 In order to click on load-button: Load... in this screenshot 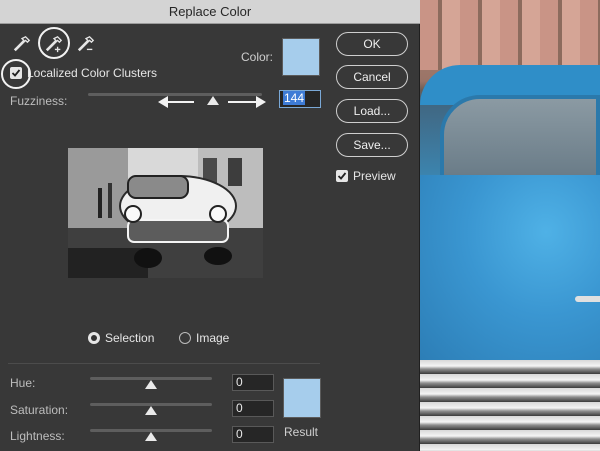, I will do `click(372, 111)`.